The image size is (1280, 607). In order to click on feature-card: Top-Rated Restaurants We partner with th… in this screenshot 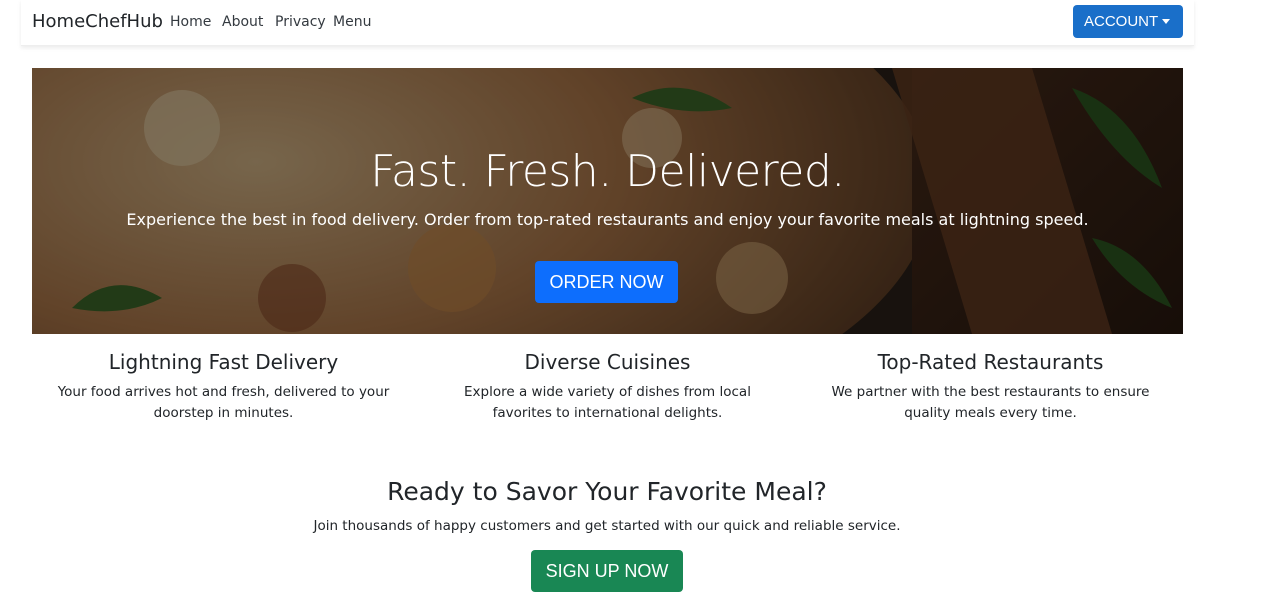, I will do `click(990, 385)`.